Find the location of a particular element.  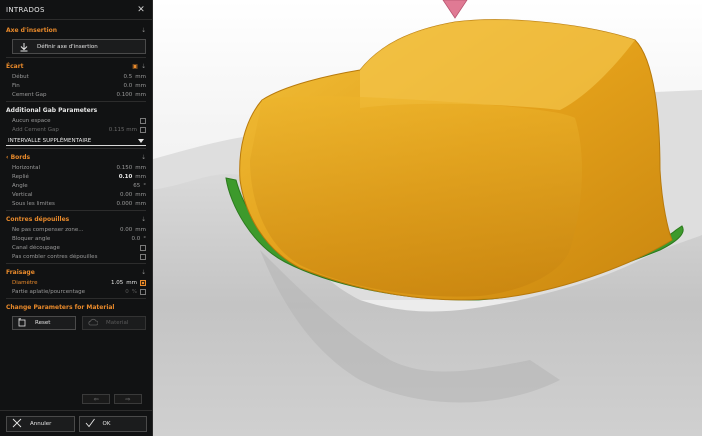

add-cement-gap-row: Add Cement Gap 0.115 mm is located at coordinates (76, 129).